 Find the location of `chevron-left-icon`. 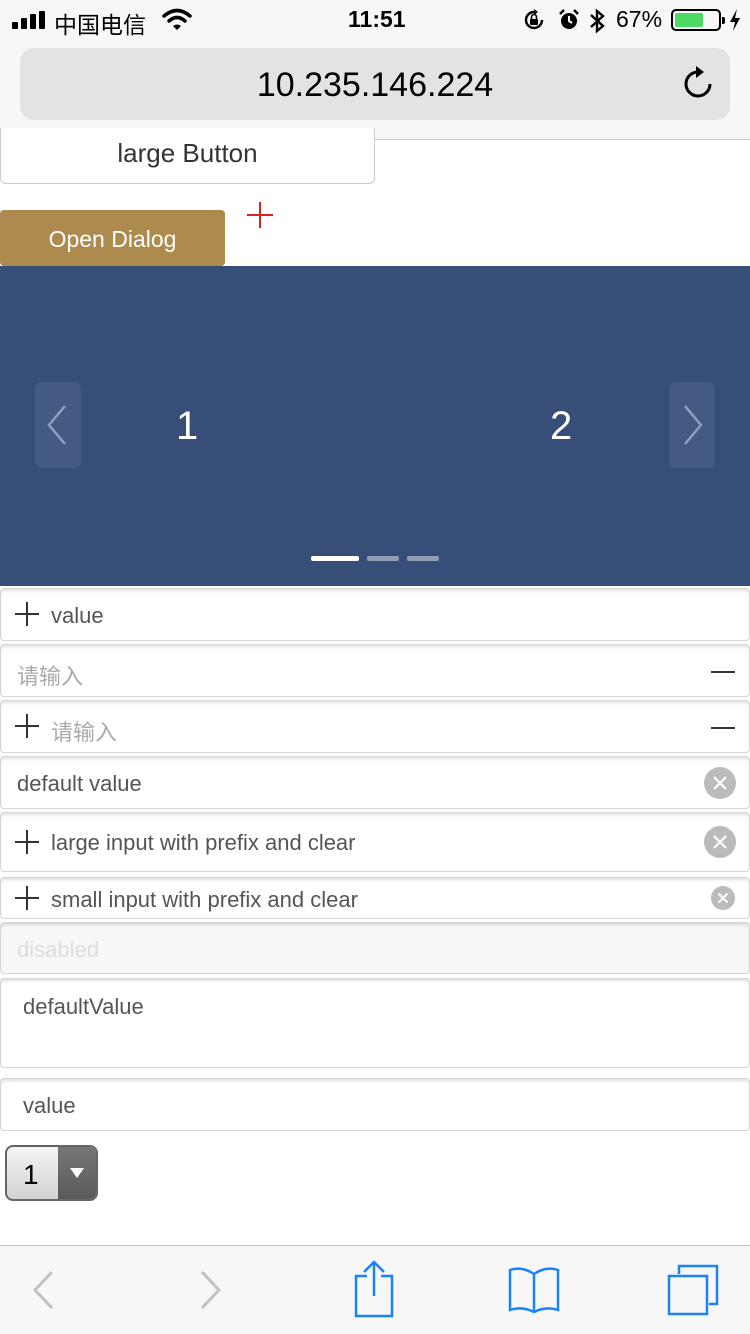

chevron-left-icon is located at coordinates (56, 425).